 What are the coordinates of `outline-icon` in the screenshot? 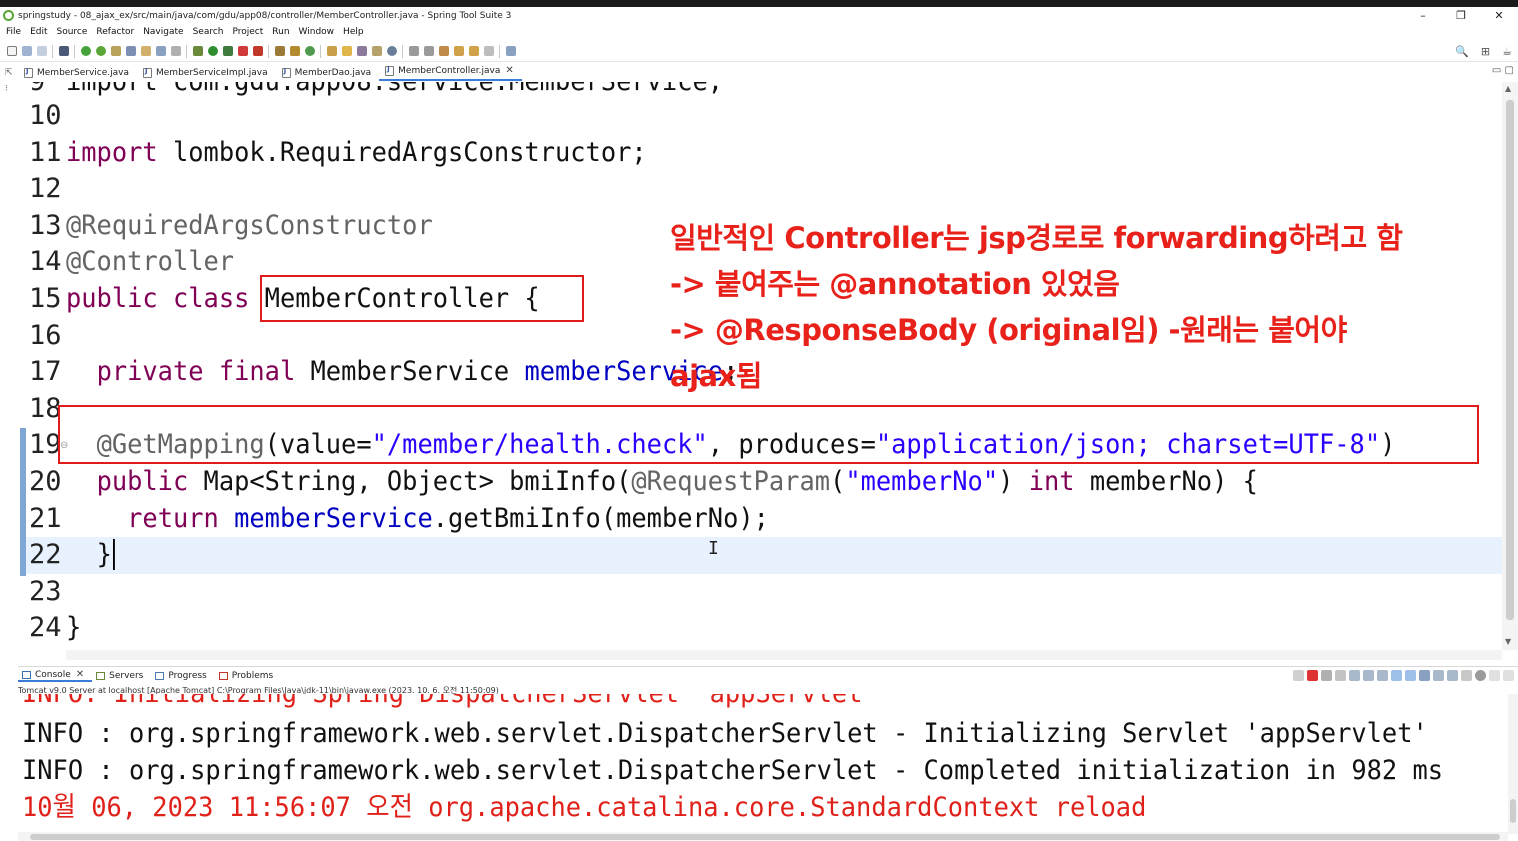 It's located at (145, 51).